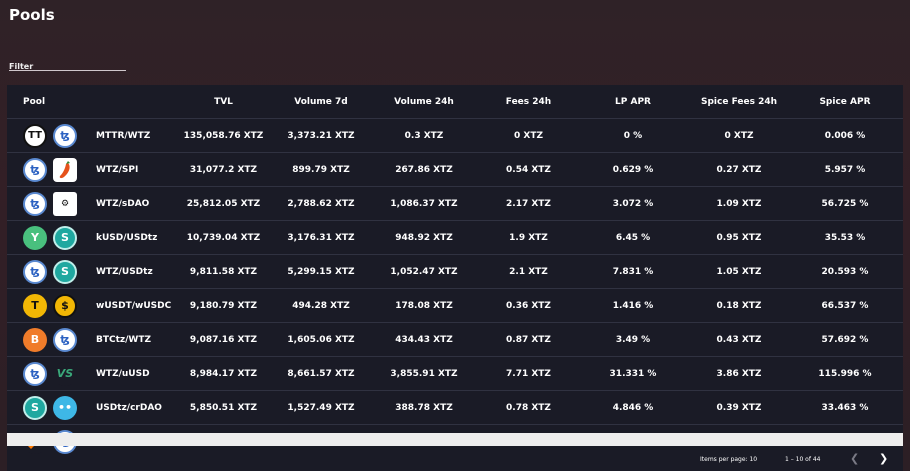 Image resolution: width=910 pixels, height=471 pixels. Describe the element at coordinates (739, 339) in the screenshot. I see `spice-fees-cell: 0.43 XTZ` at that location.